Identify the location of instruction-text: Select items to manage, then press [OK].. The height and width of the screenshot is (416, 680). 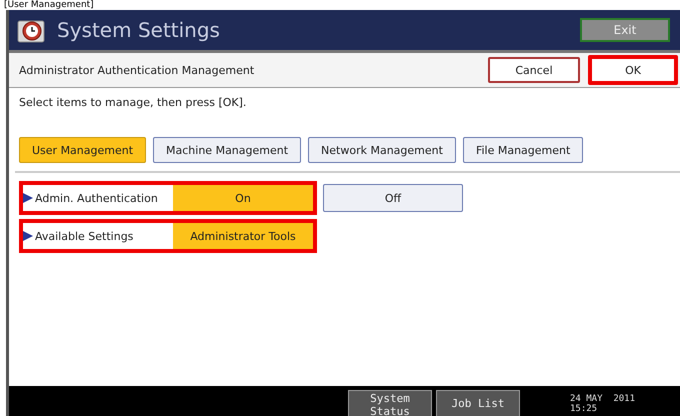
(133, 102).